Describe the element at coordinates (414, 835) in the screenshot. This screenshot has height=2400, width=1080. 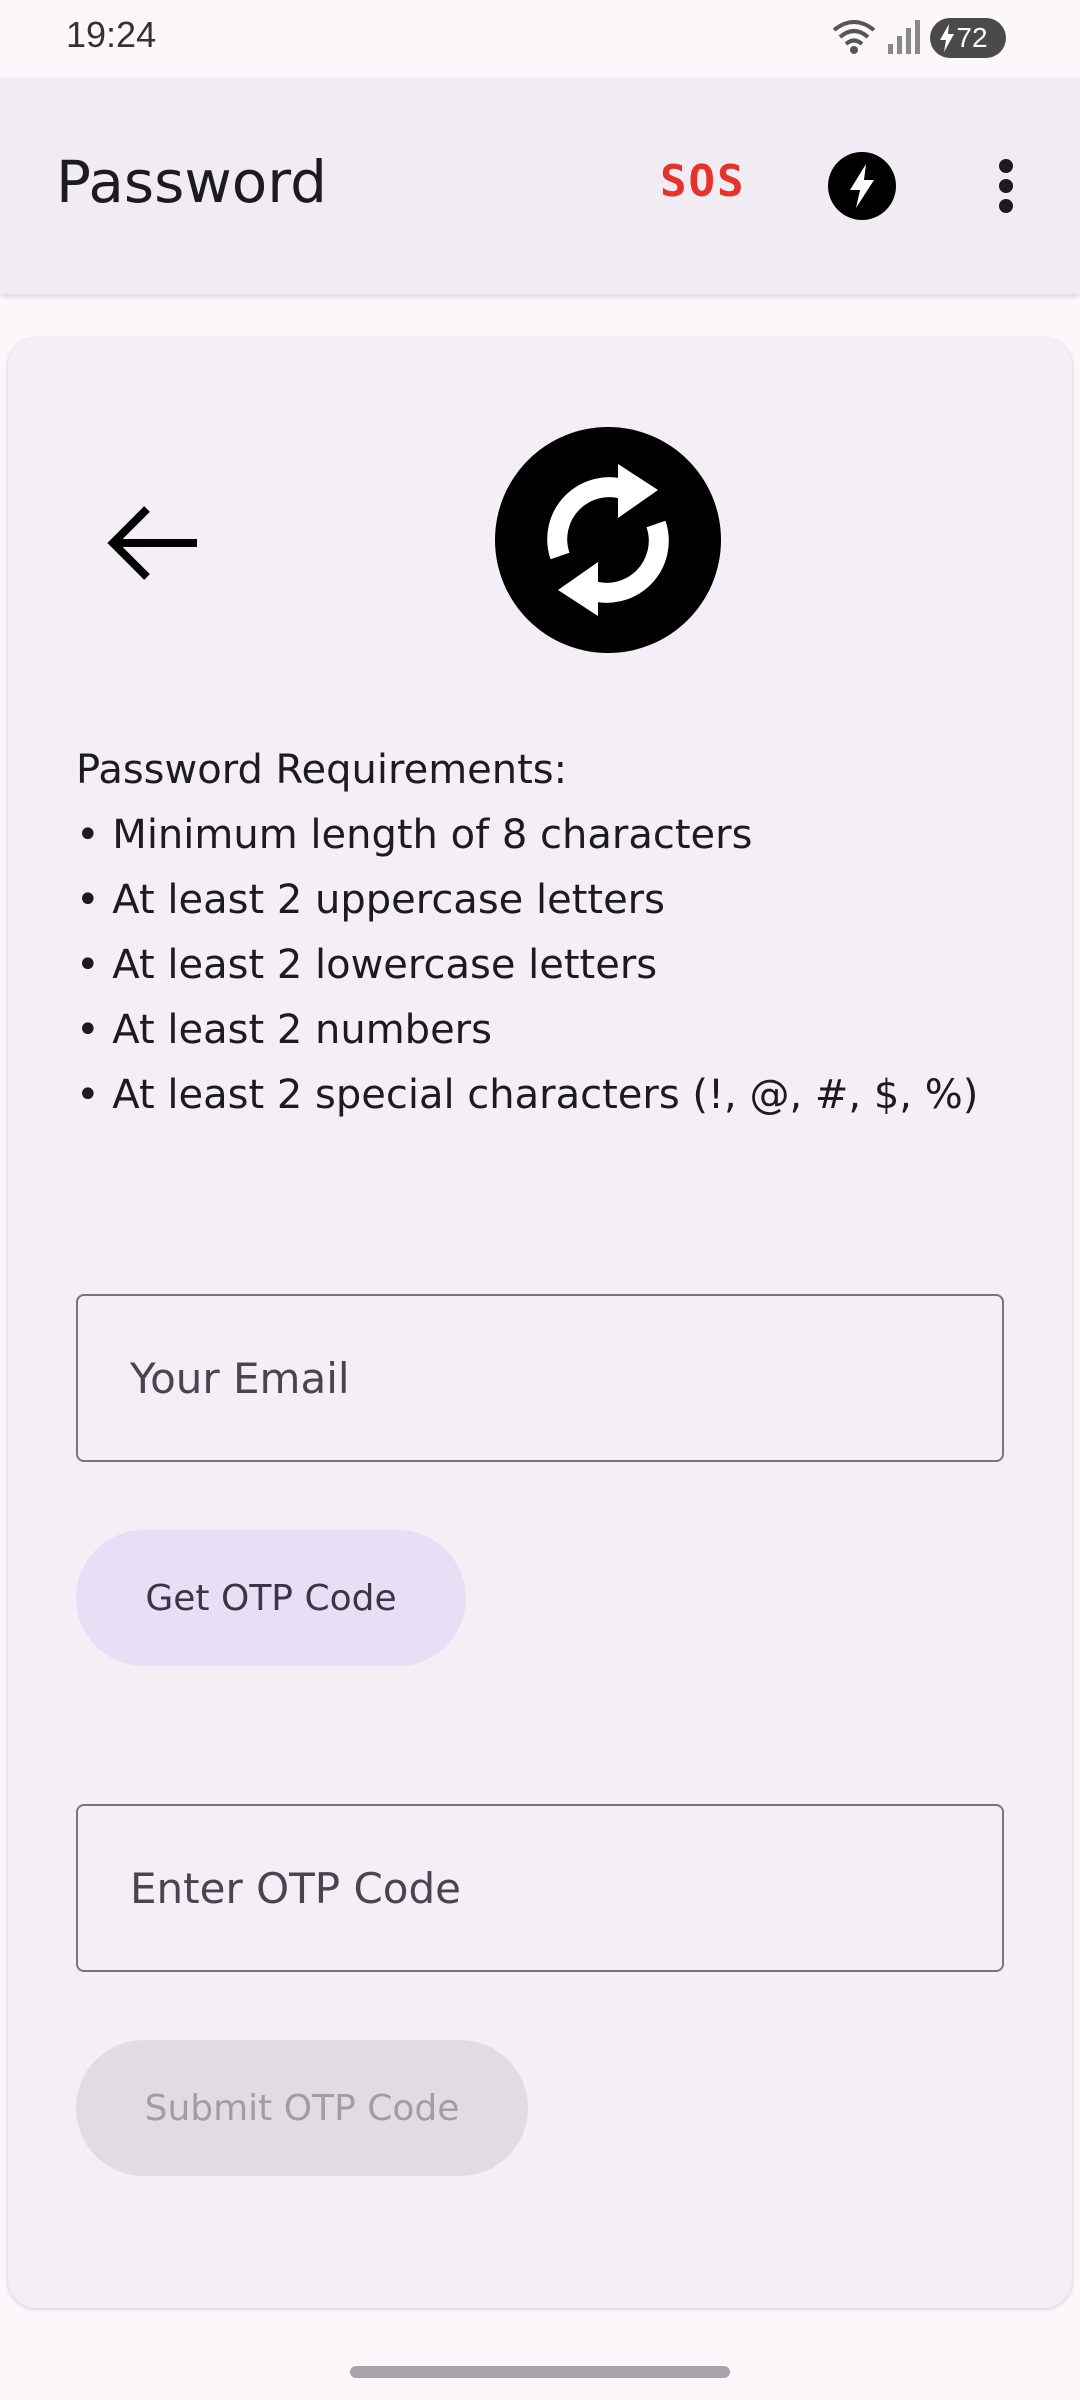
I see `requirement-item: • Minimum length of 8 characters` at that location.